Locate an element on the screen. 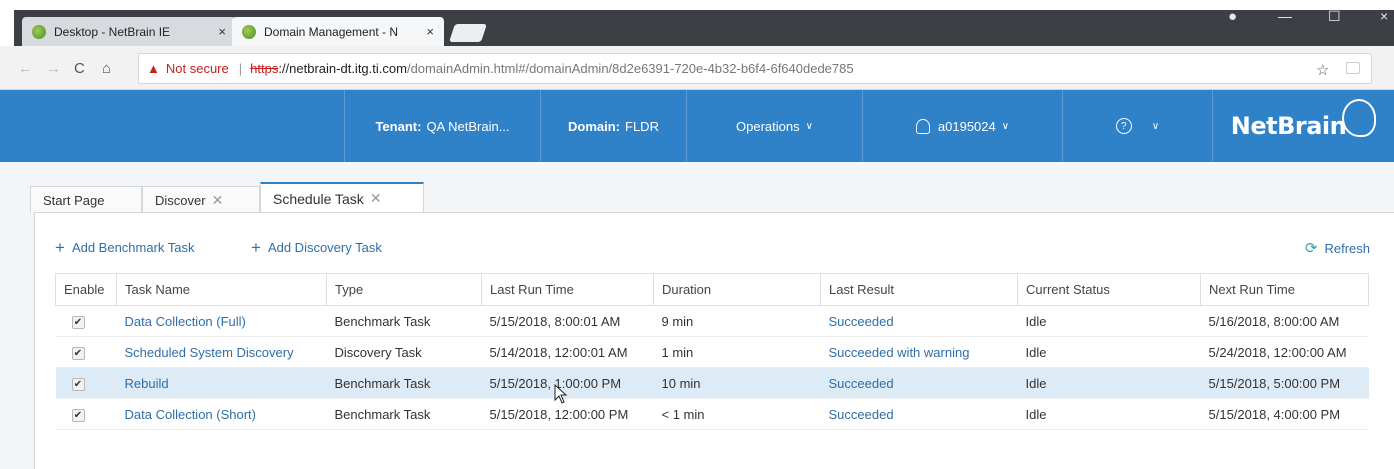  mouse-cursor-icon is located at coordinates (561, 394).